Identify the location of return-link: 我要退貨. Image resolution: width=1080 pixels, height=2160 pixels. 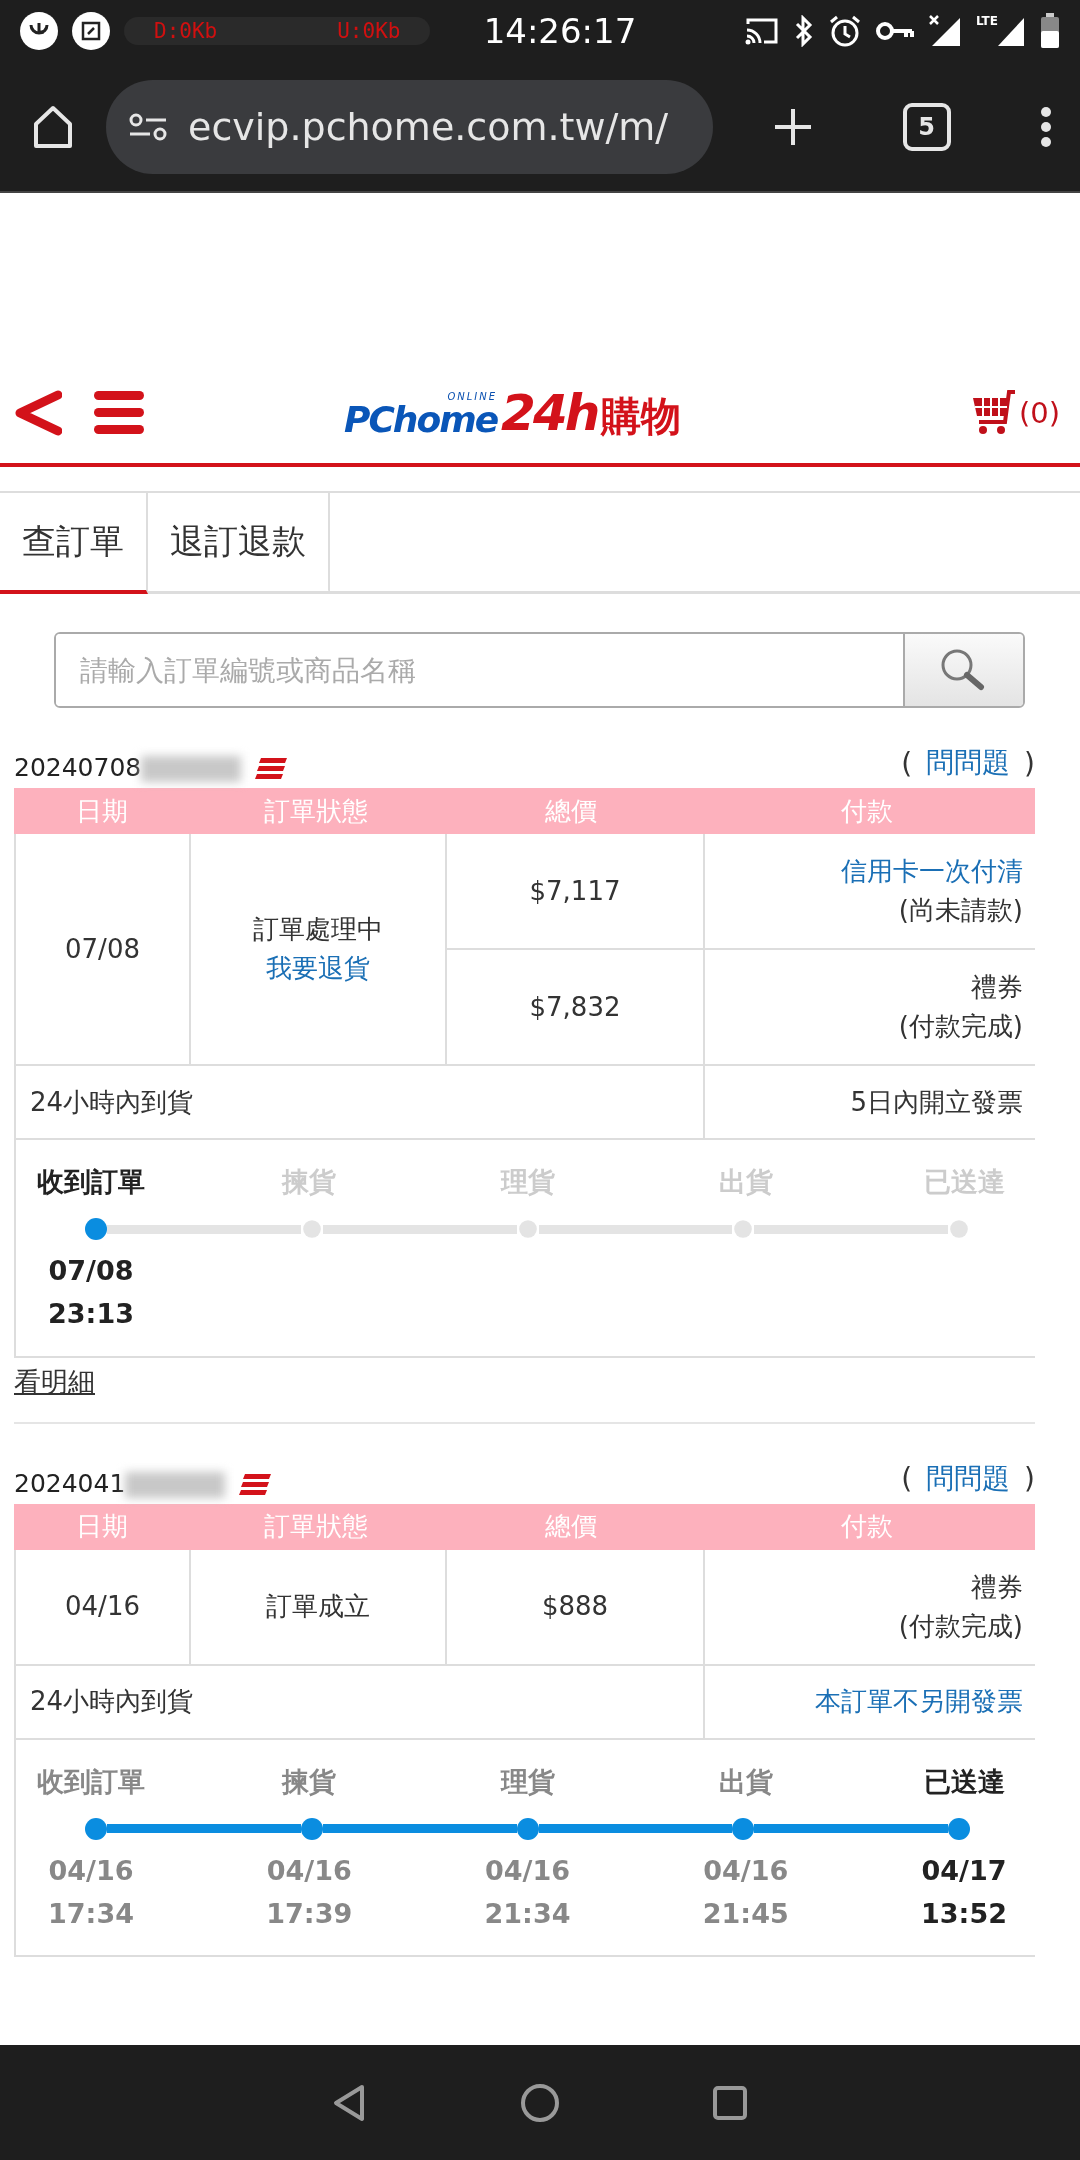
(318, 968).